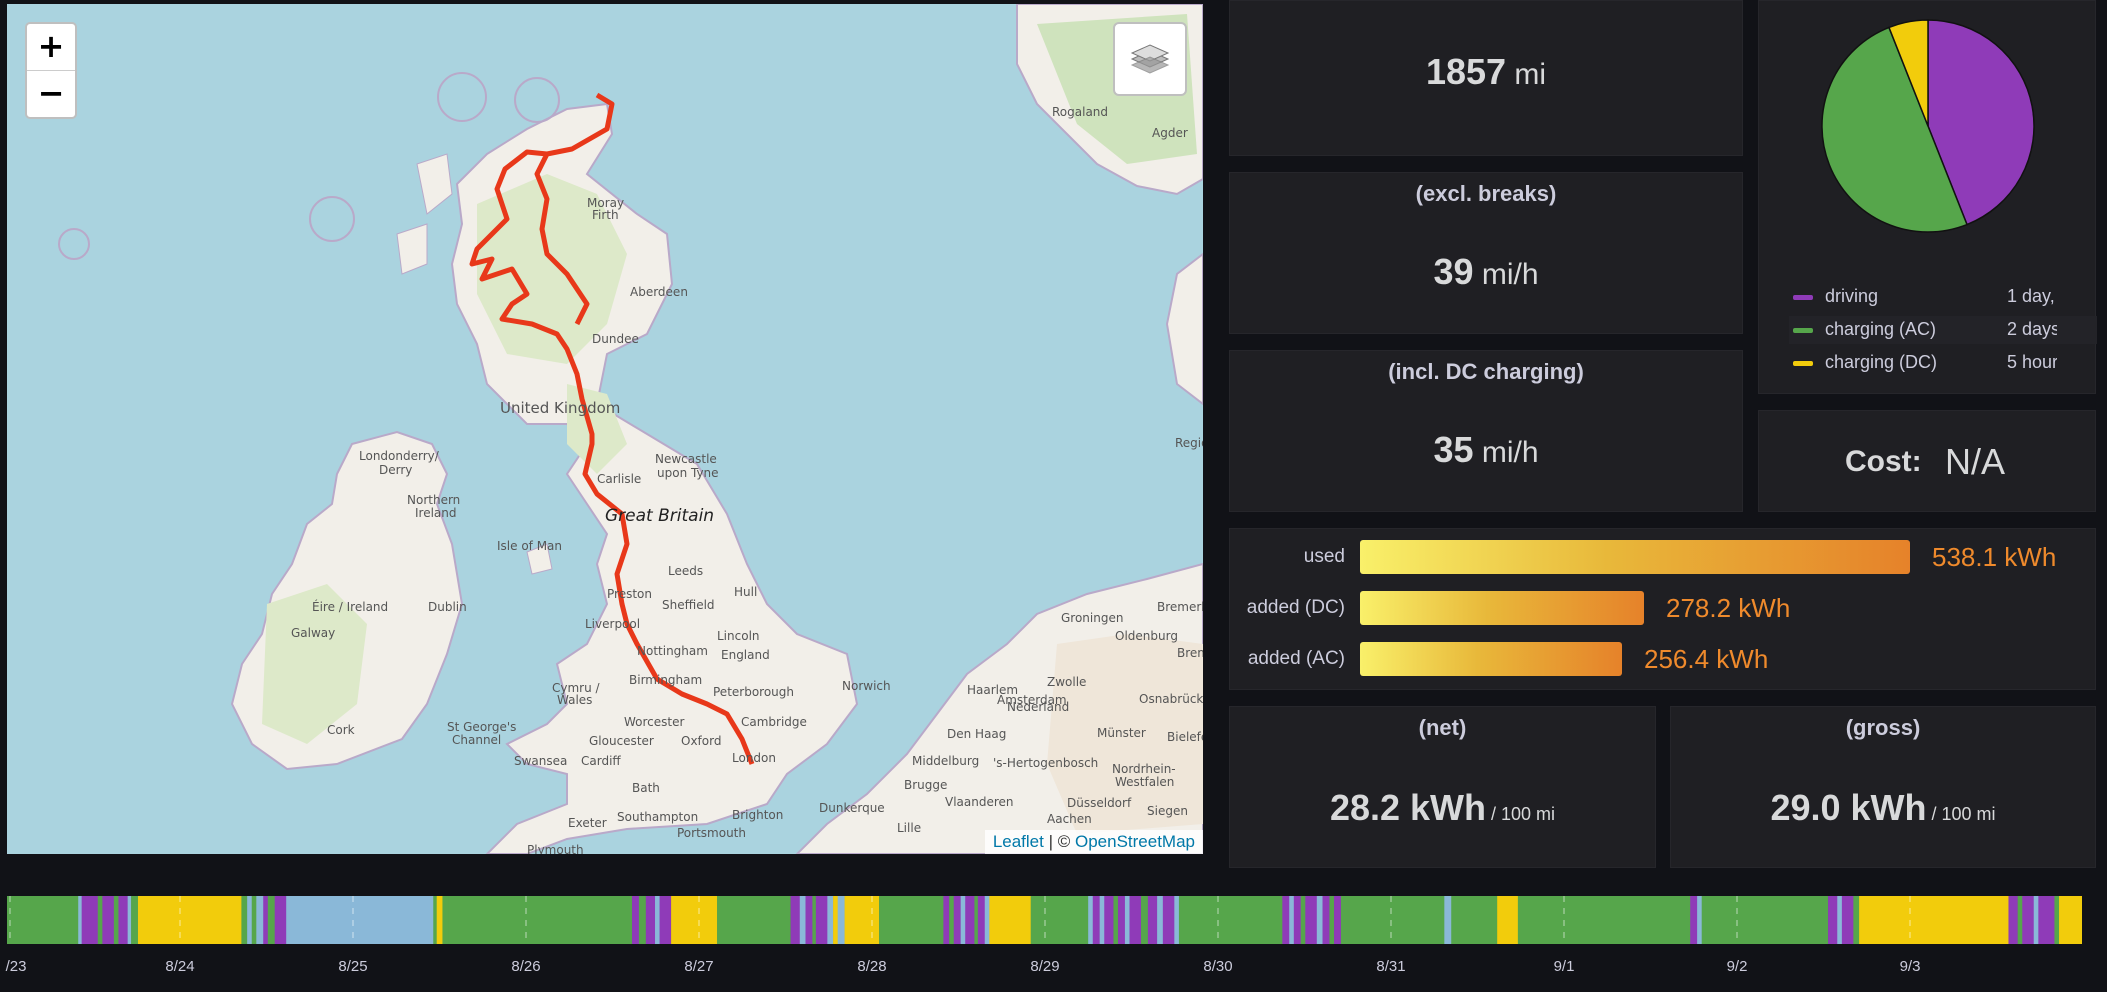 The image size is (2107, 992). I want to click on legend-item: charging (AC) 2 days,, so click(1943, 330).